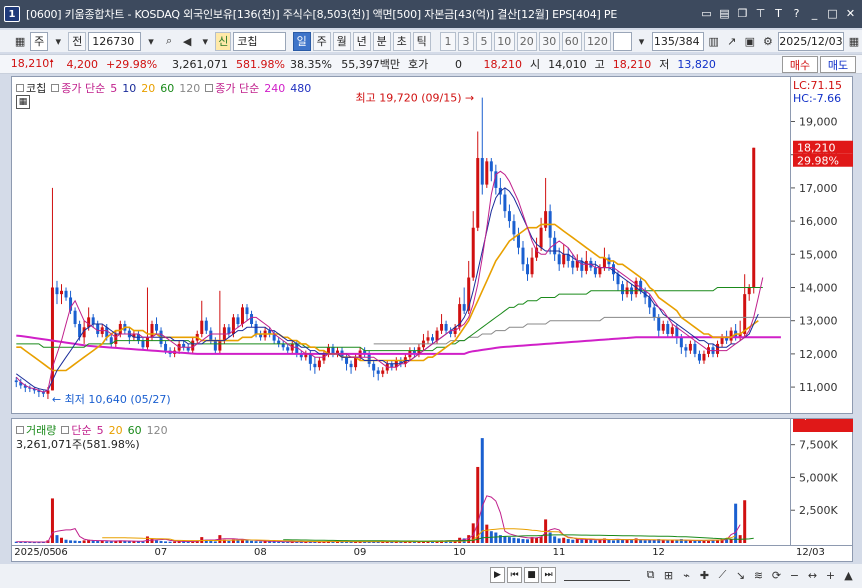 The width and height of the screenshot is (862, 588). I want to click on zoom-scrollbar, so click(597, 575).